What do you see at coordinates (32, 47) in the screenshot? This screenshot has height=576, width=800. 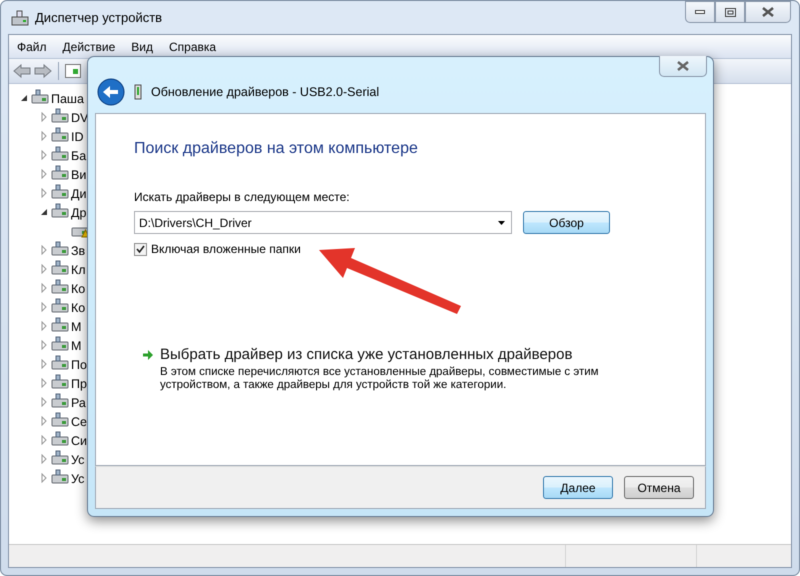 I see `menu-item: Файл` at bounding box center [32, 47].